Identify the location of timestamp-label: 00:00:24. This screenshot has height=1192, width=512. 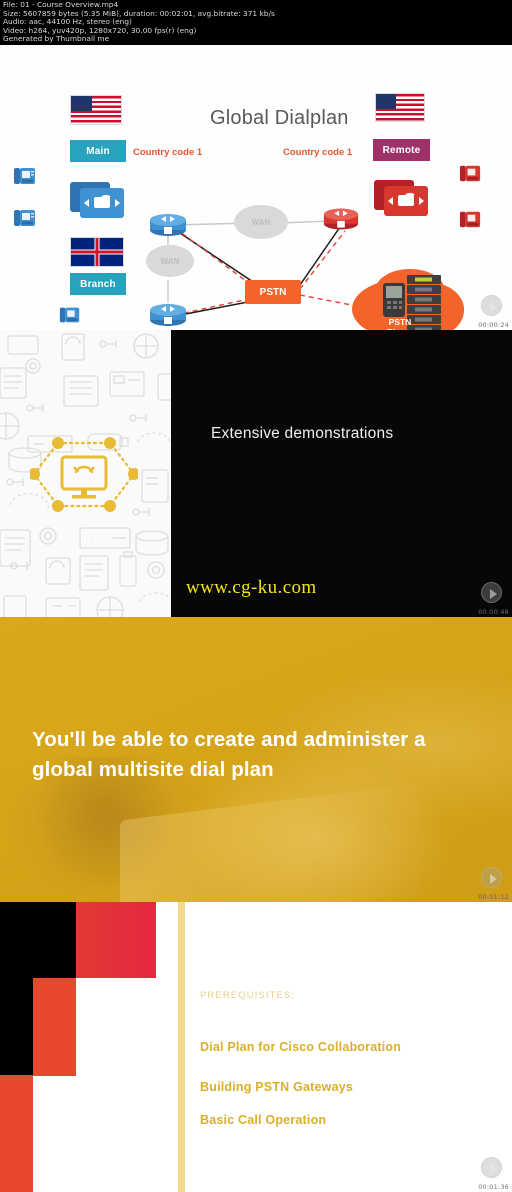
(493, 325).